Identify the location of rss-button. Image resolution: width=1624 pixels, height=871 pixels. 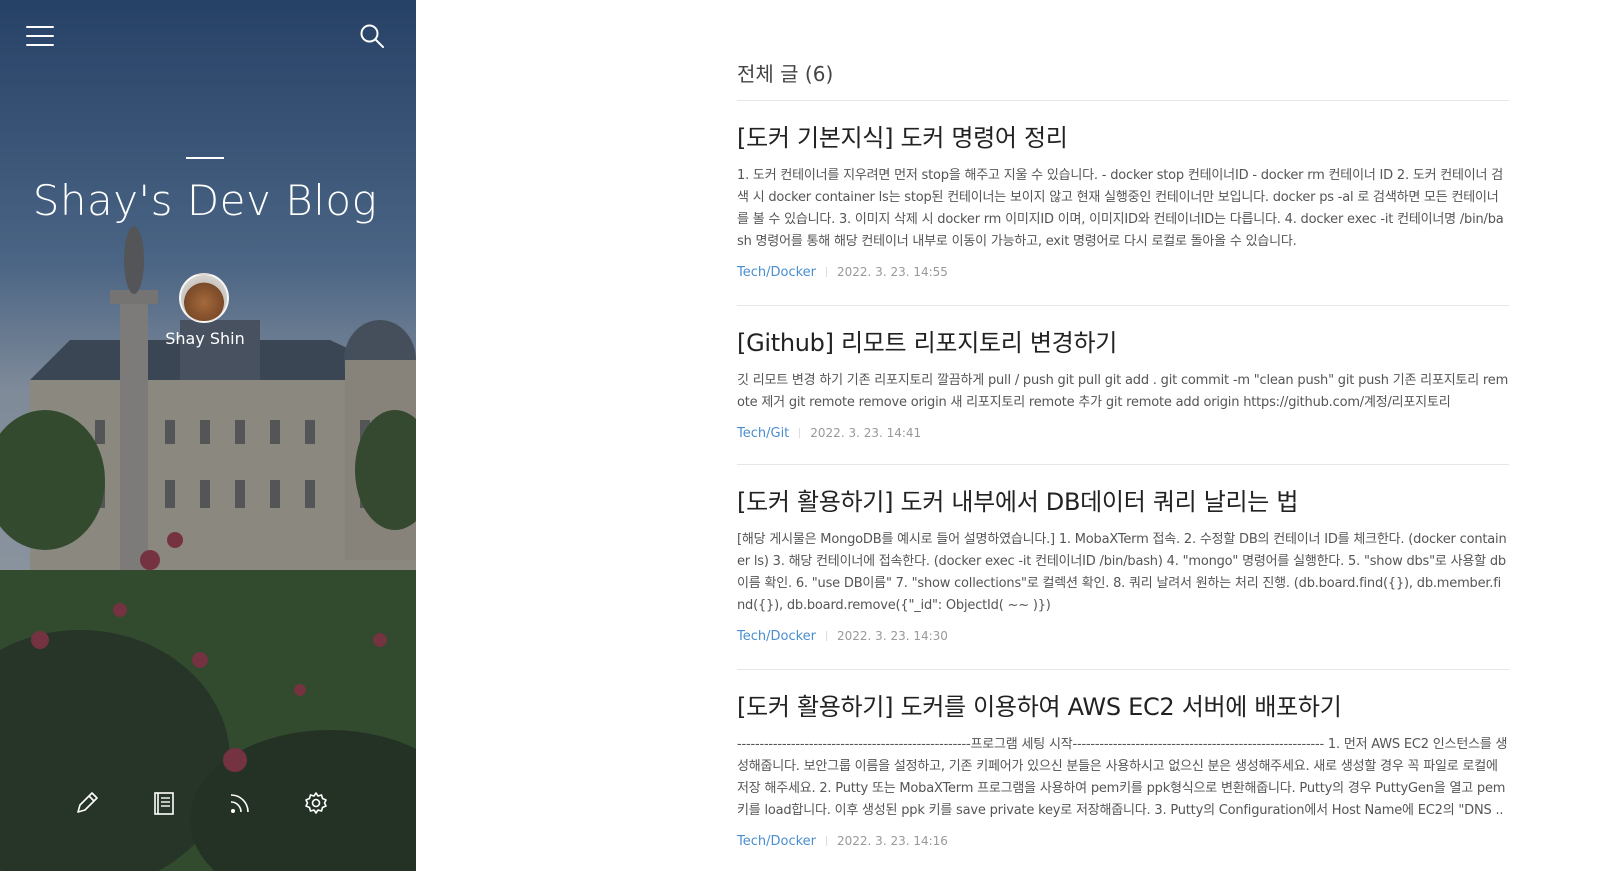
(240, 803).